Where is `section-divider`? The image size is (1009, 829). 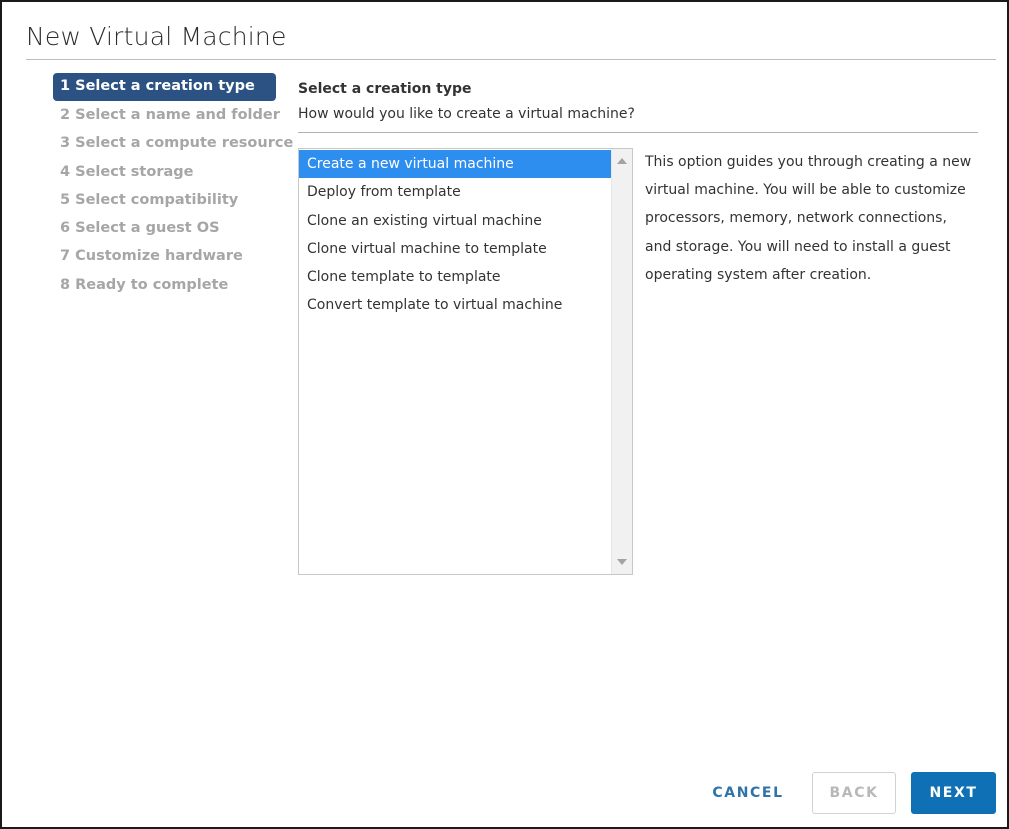
section-divider is located at coordinates (638, 132).